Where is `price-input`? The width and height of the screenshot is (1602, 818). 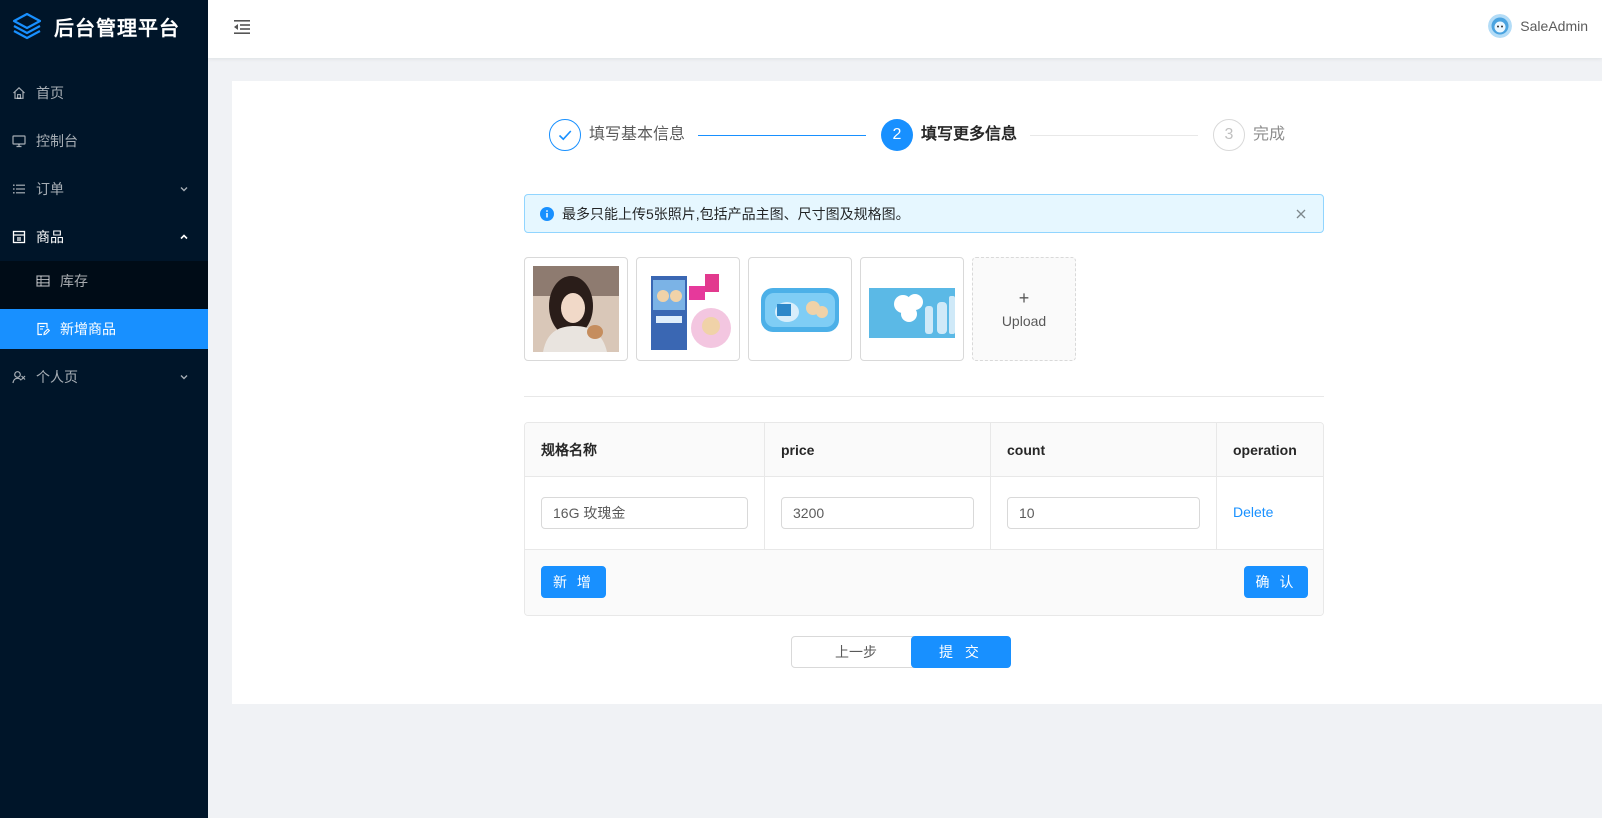
price-input is located at coordinates (877, 513).